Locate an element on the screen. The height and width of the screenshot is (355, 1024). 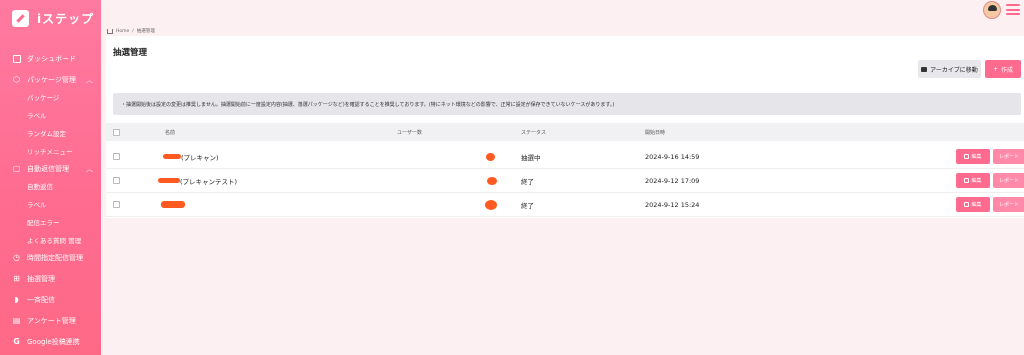
table-row: (プレキャンテスト) 終了 2024-9-12 17:09 編集 レポート is located at coordinates (565, 181).